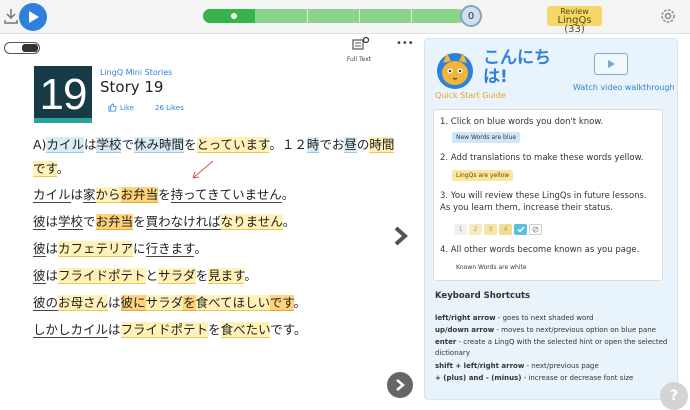 The width and height of the screenshot is (690, 410). I want to click on word: 見ます, so click(226, 276).